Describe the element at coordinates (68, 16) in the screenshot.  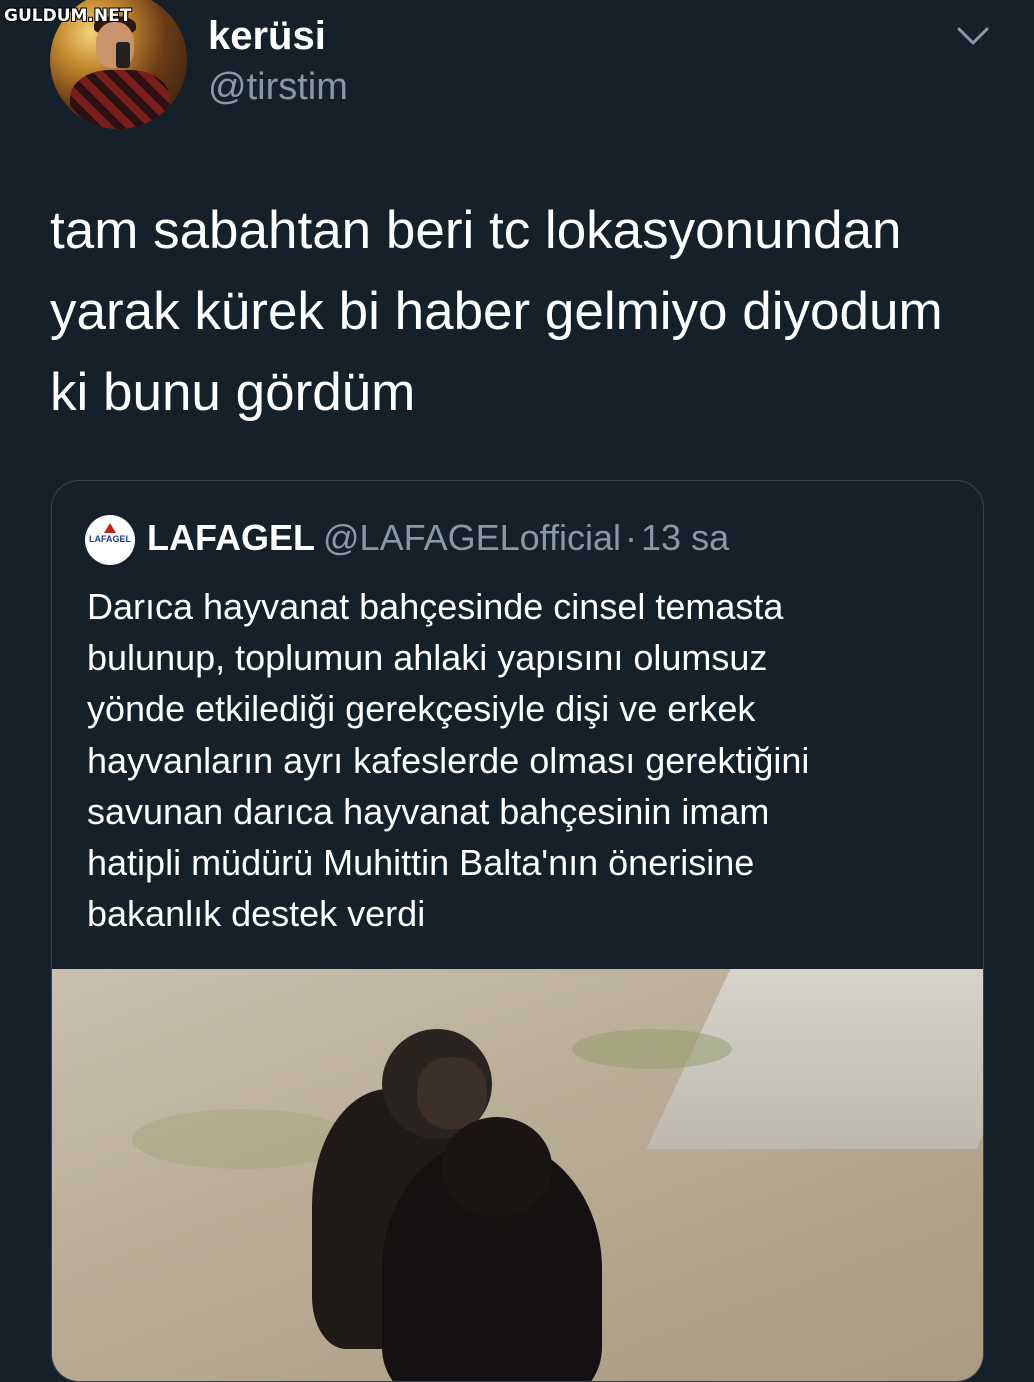
I see `watermark: GULDUM.NET` at that location.